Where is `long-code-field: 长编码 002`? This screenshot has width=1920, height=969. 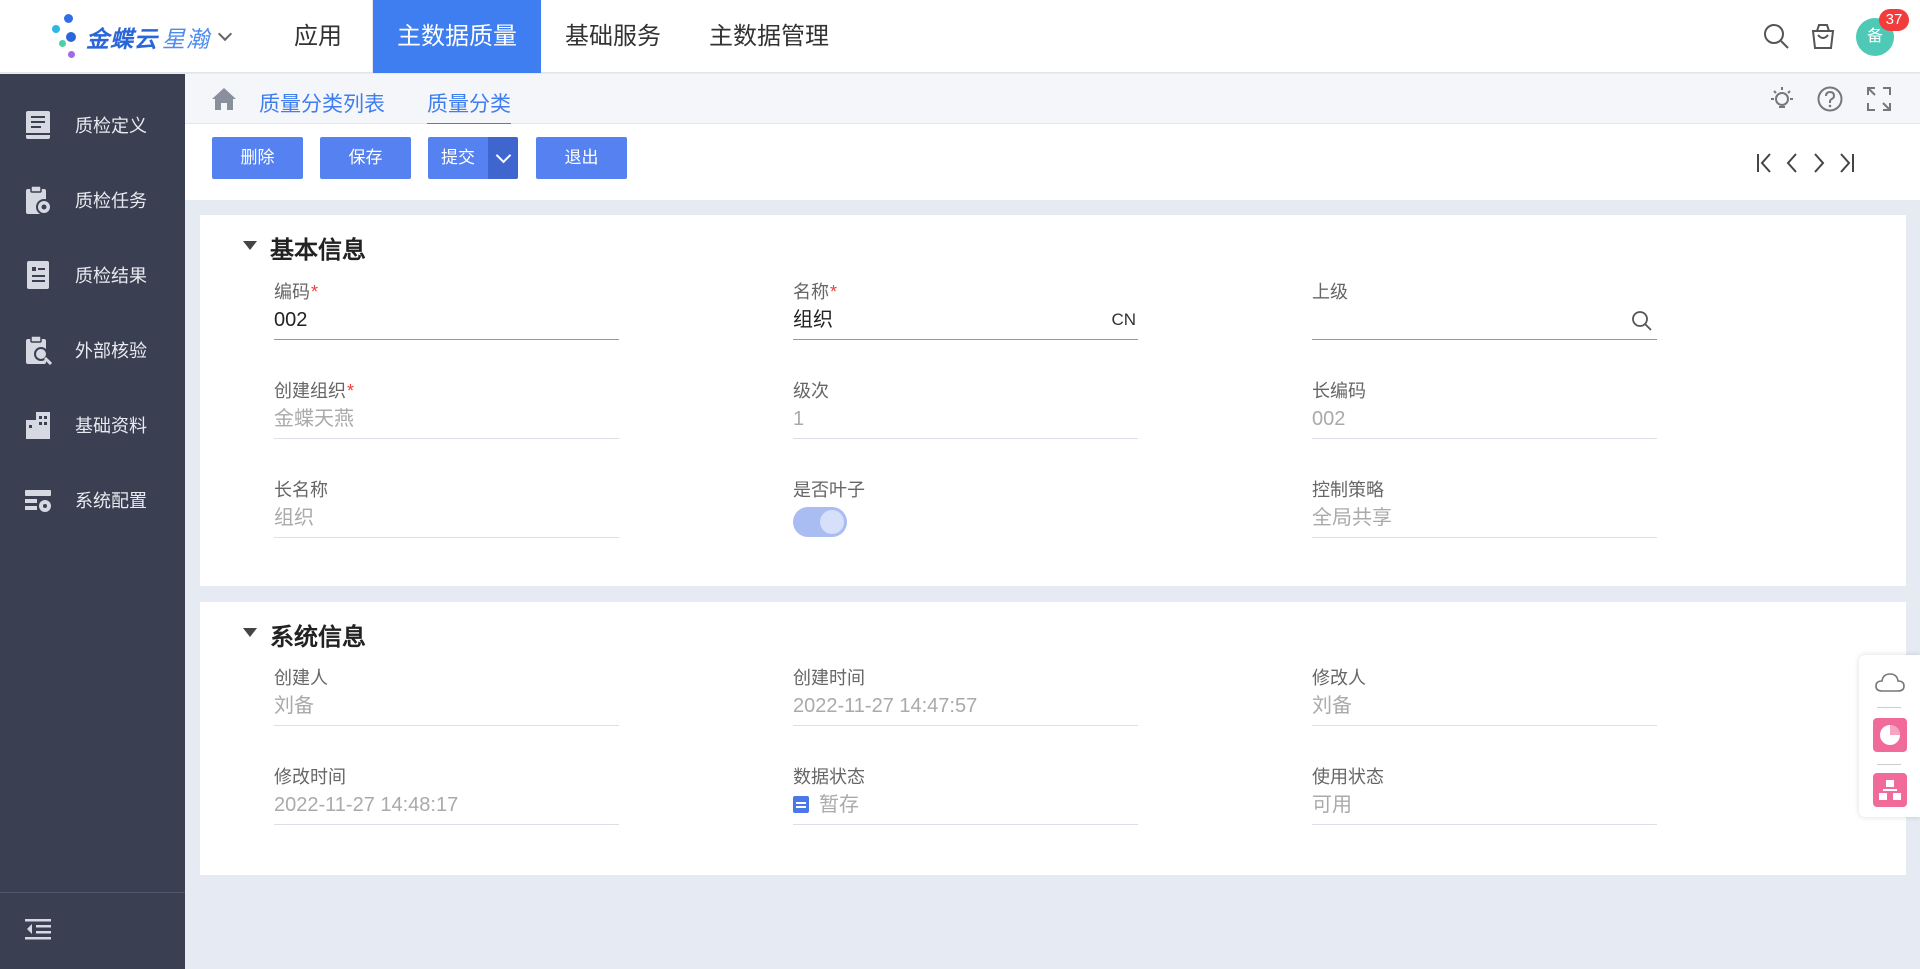
long-code-field: 长编码 002 is located at coordinates (1484, 408).